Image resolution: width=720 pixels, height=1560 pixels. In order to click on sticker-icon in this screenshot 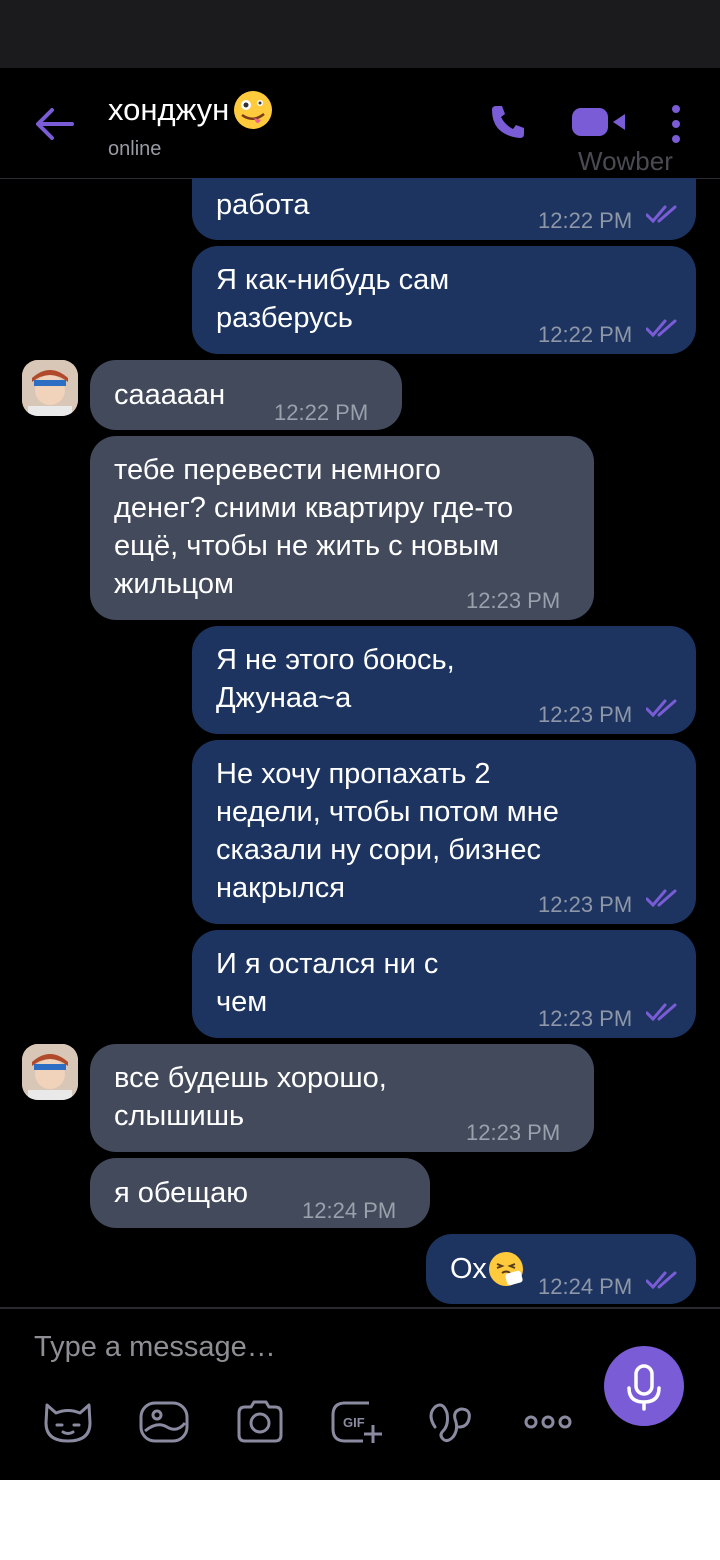, I will do `click(68, 1422)`.